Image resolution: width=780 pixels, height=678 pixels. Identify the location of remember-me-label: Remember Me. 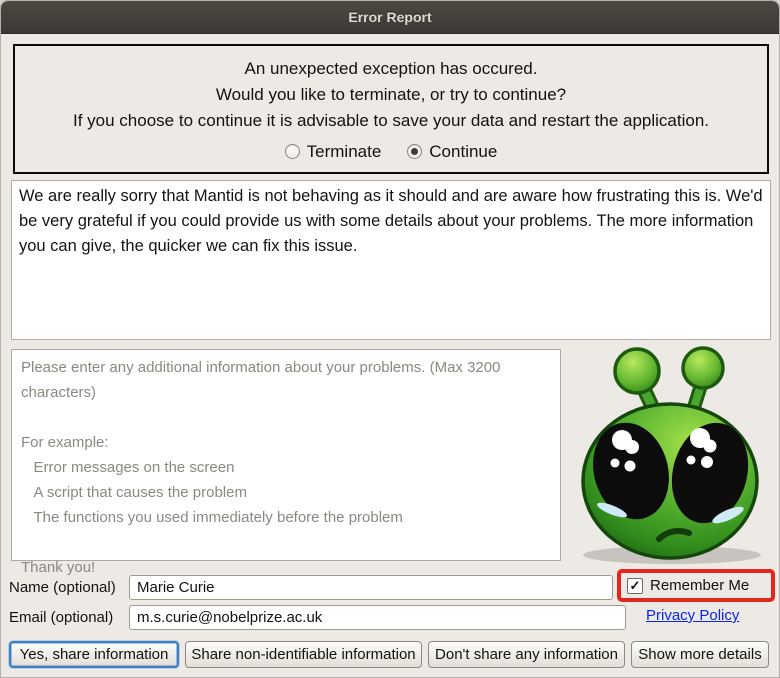
(700, 585).